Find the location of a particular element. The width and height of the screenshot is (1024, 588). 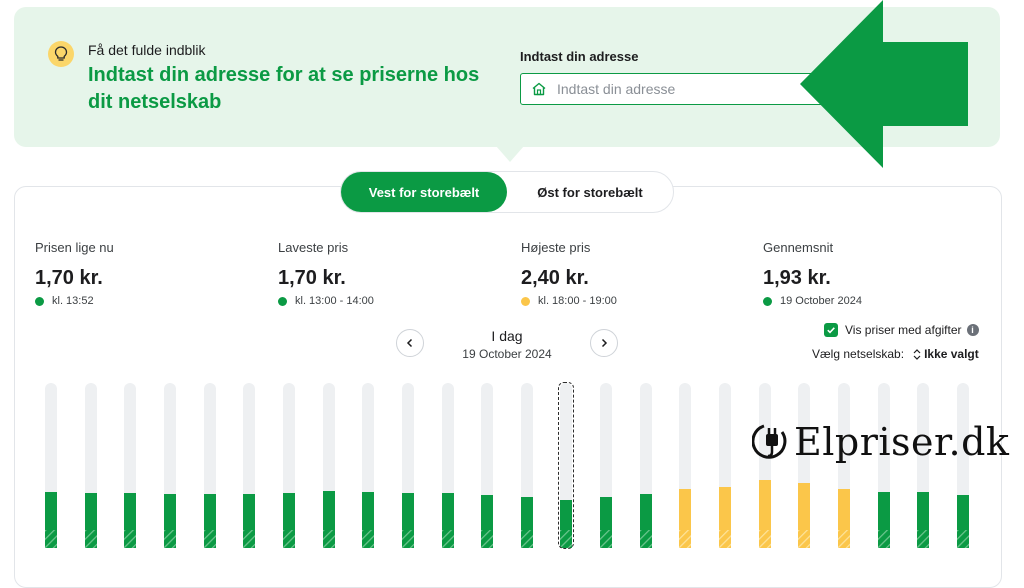

lightbulb-icon is located at coordinates (61, 54).